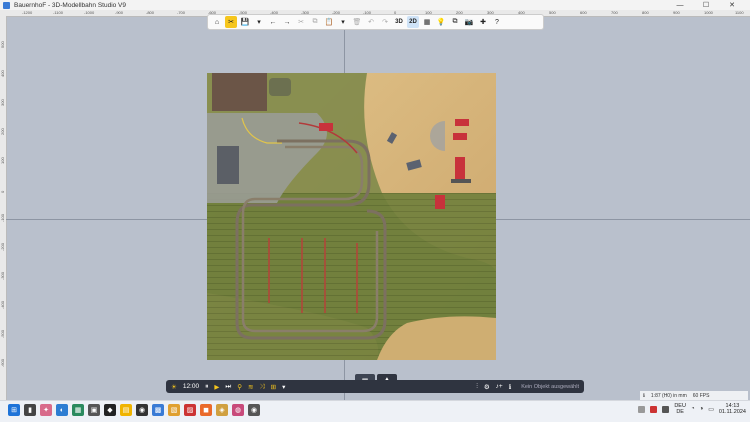 The width and height of the screenshot is (750, 422). I want to click on ruler-top-tick: -1100, so click(58, 12).